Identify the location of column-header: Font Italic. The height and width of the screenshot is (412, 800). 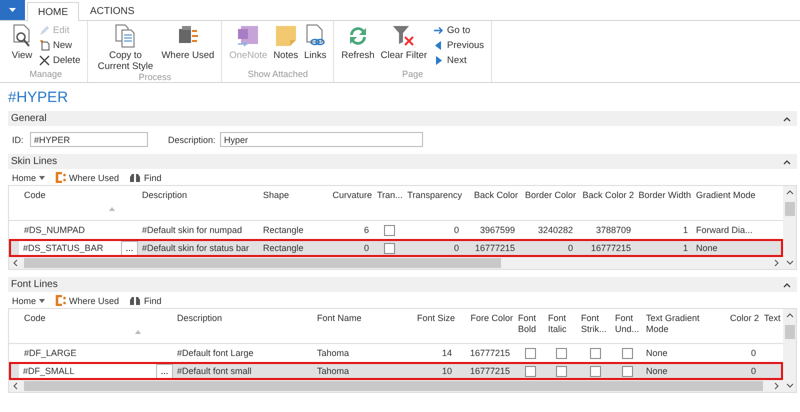
(562, 324).